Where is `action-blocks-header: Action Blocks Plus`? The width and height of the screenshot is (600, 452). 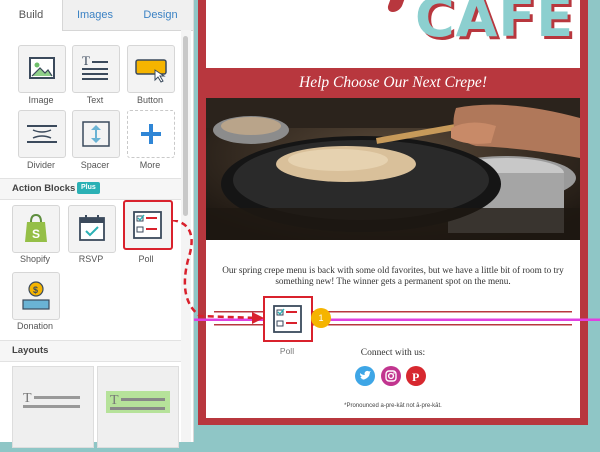
action-blocks-header: Action Blocks Plus is located at coordinates (90, 189).